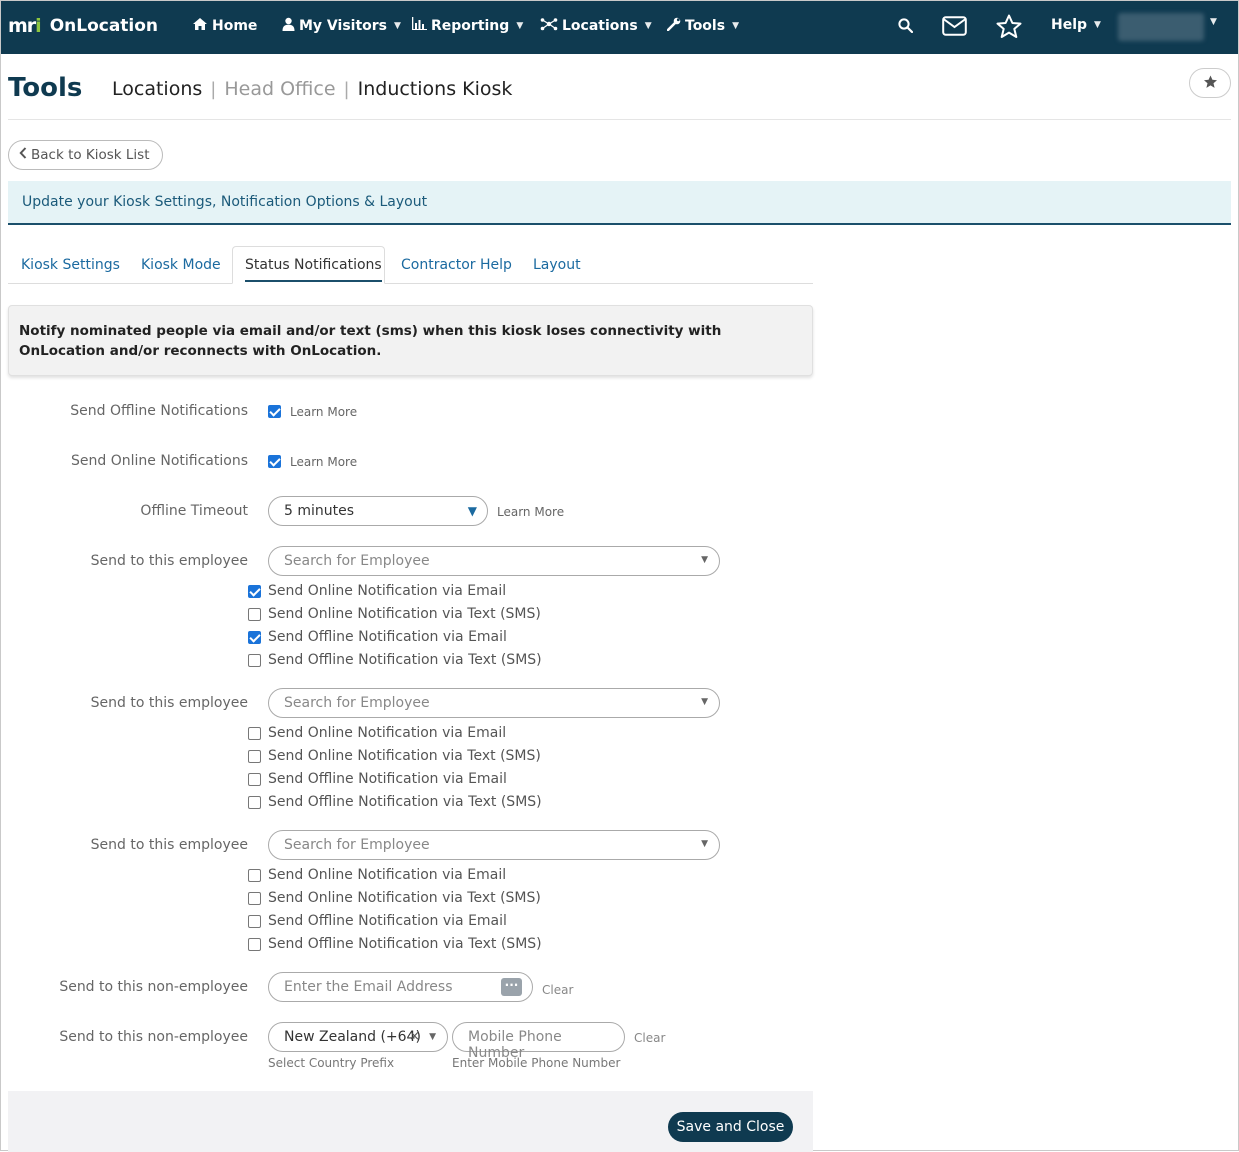  Describe the element at coordinates (254, 637) in the screenshot. I see `employee-1-offline-email-checkbox` at that location.